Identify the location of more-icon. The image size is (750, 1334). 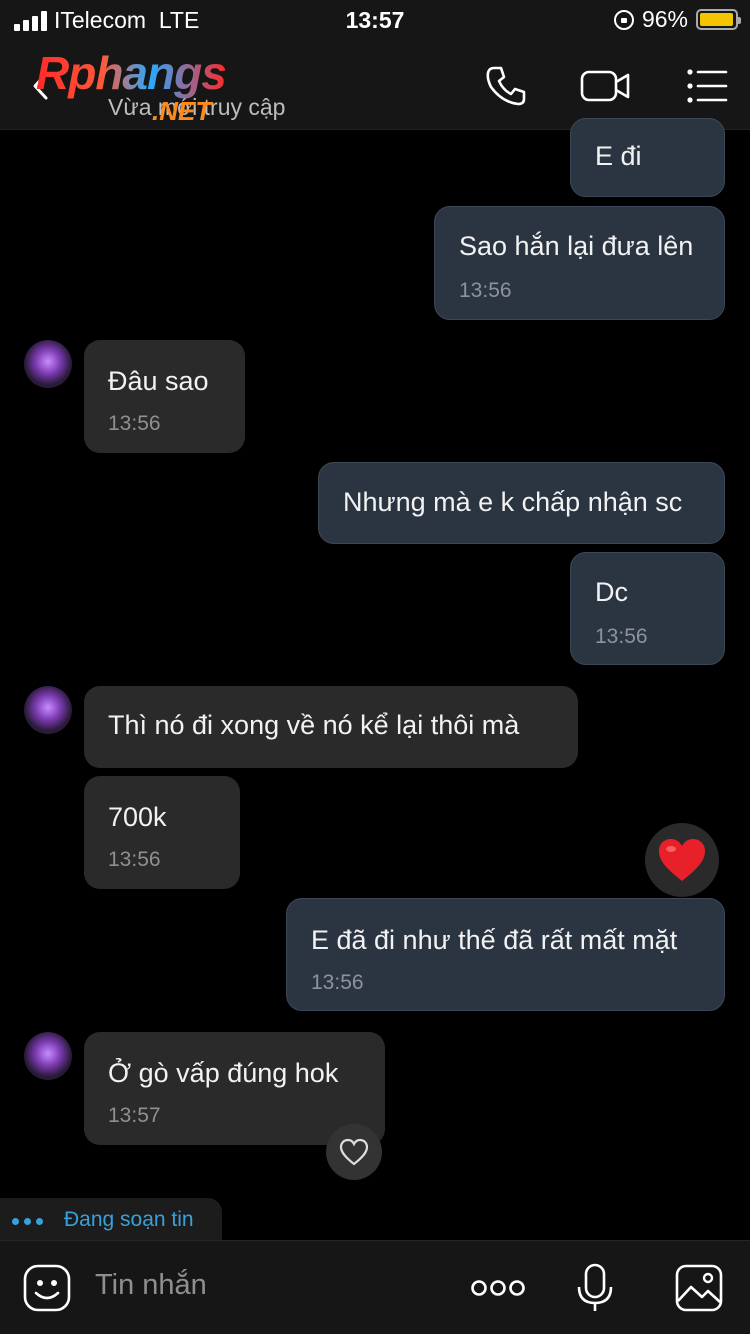
(498, 1288).